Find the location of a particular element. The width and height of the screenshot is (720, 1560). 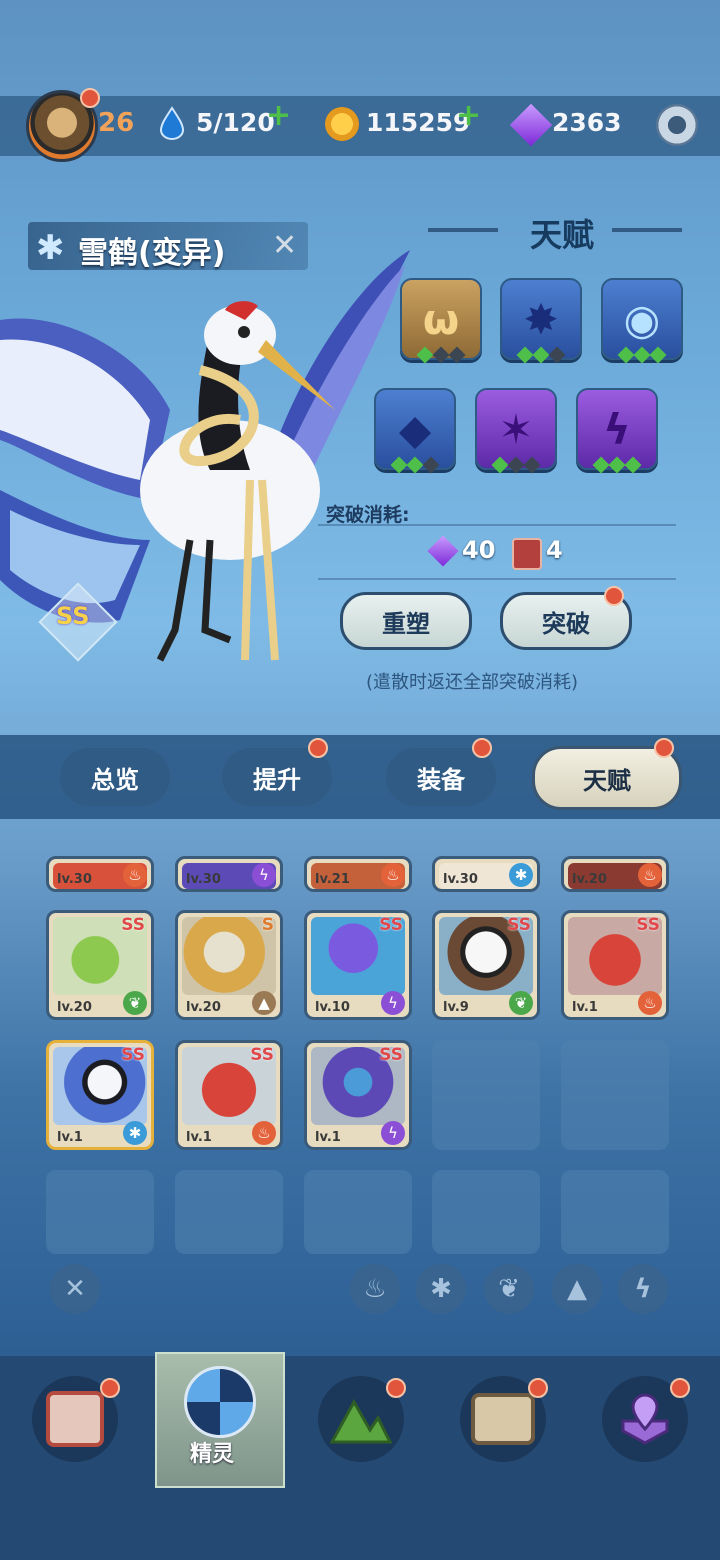

filter-earth-button: ▲ is located at coordinates (577, 1289).